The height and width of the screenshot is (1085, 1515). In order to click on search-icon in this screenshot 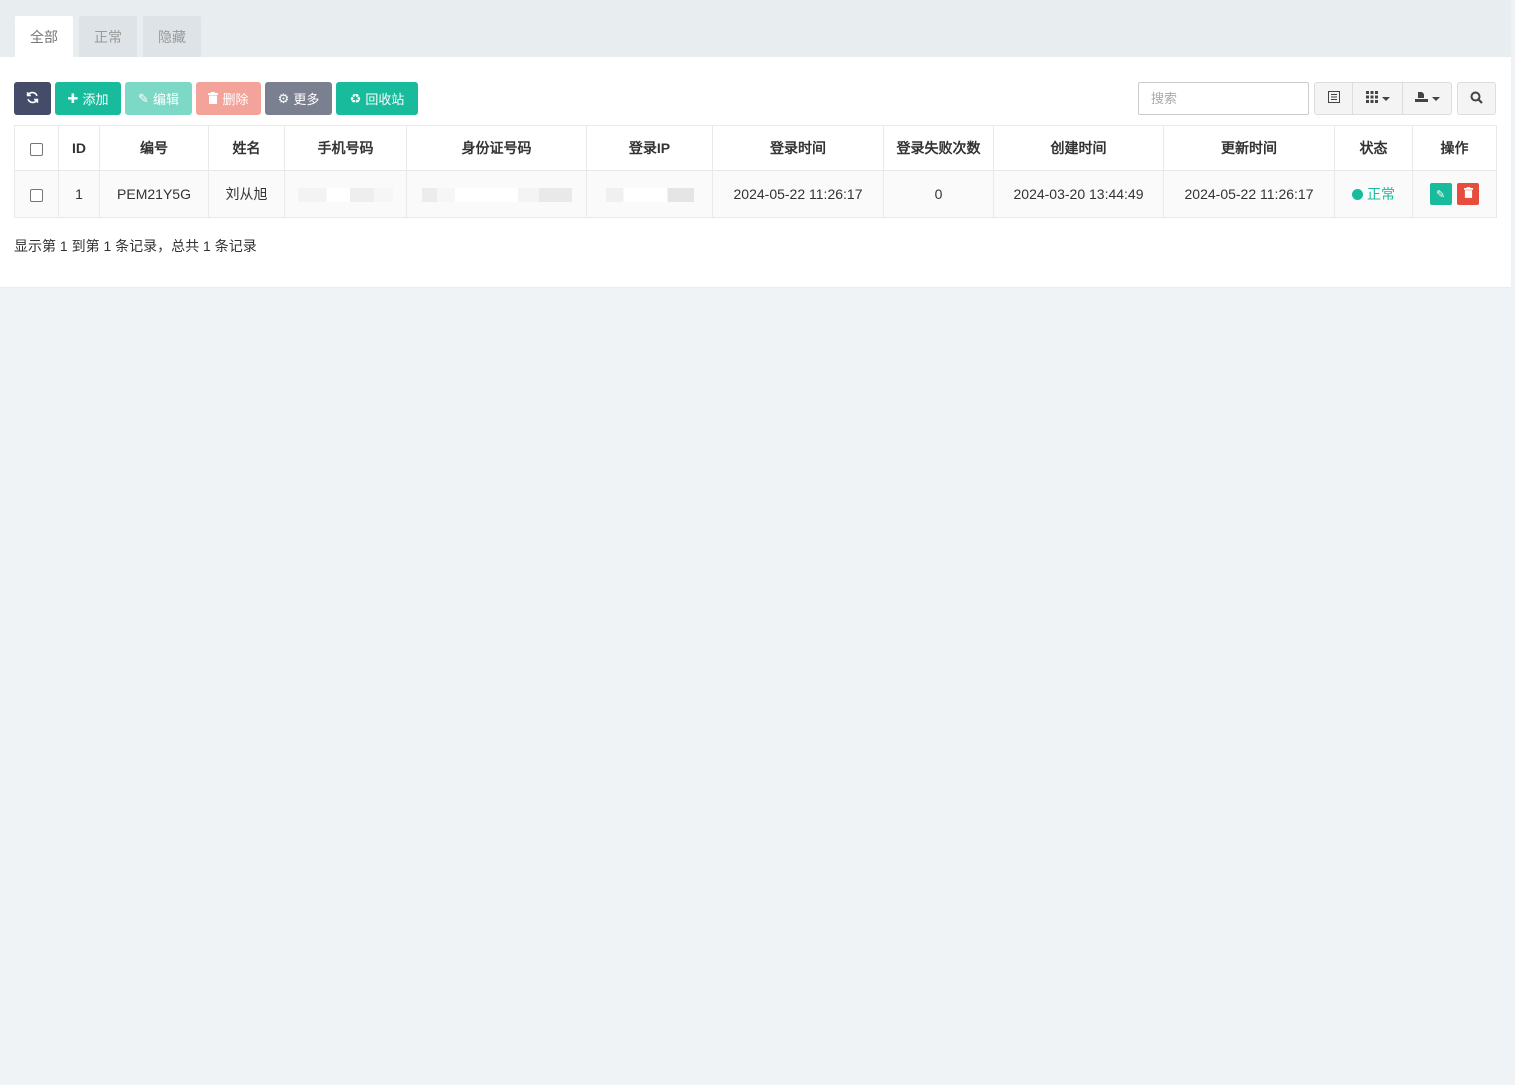, I will do `click(1476, 99)`.